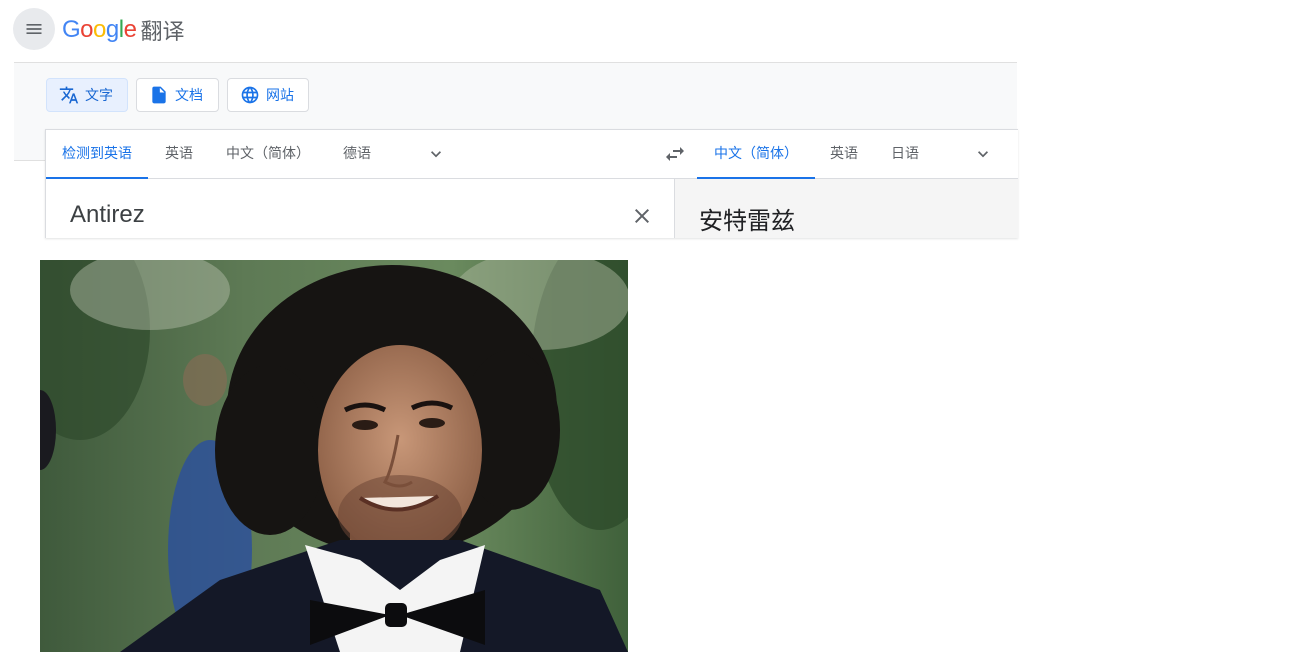  I want to click on mode-text-button: 文字, so click(87, 95).